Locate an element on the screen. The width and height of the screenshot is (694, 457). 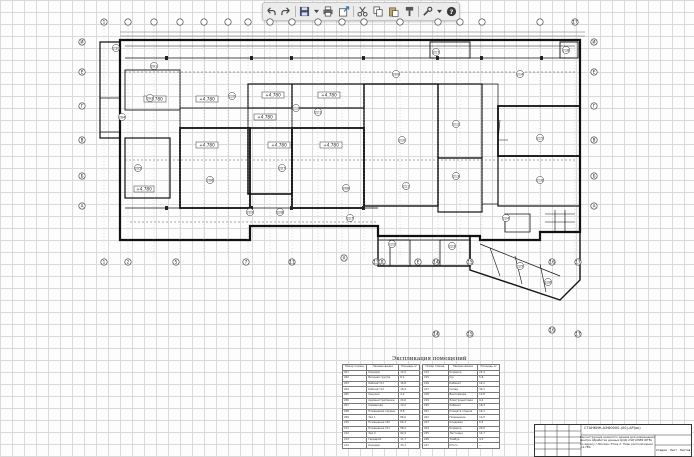
room-number: 226 is located at coordinates (548, 282).